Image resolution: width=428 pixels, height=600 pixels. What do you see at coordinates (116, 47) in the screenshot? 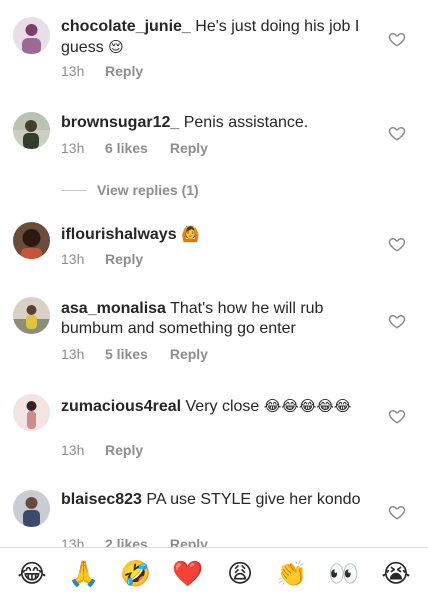
I see `comment-emoji: 😌` at bounding box center [116, 47].